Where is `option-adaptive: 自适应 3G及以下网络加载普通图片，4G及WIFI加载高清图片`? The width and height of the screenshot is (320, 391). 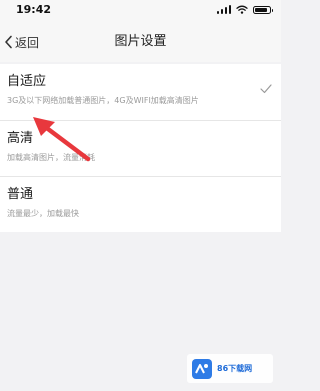 option-adaptive: 自适应 3G及以下网络加载普通图片，4G及WIFI加载高清图片 is located at coordinates (140, 92).